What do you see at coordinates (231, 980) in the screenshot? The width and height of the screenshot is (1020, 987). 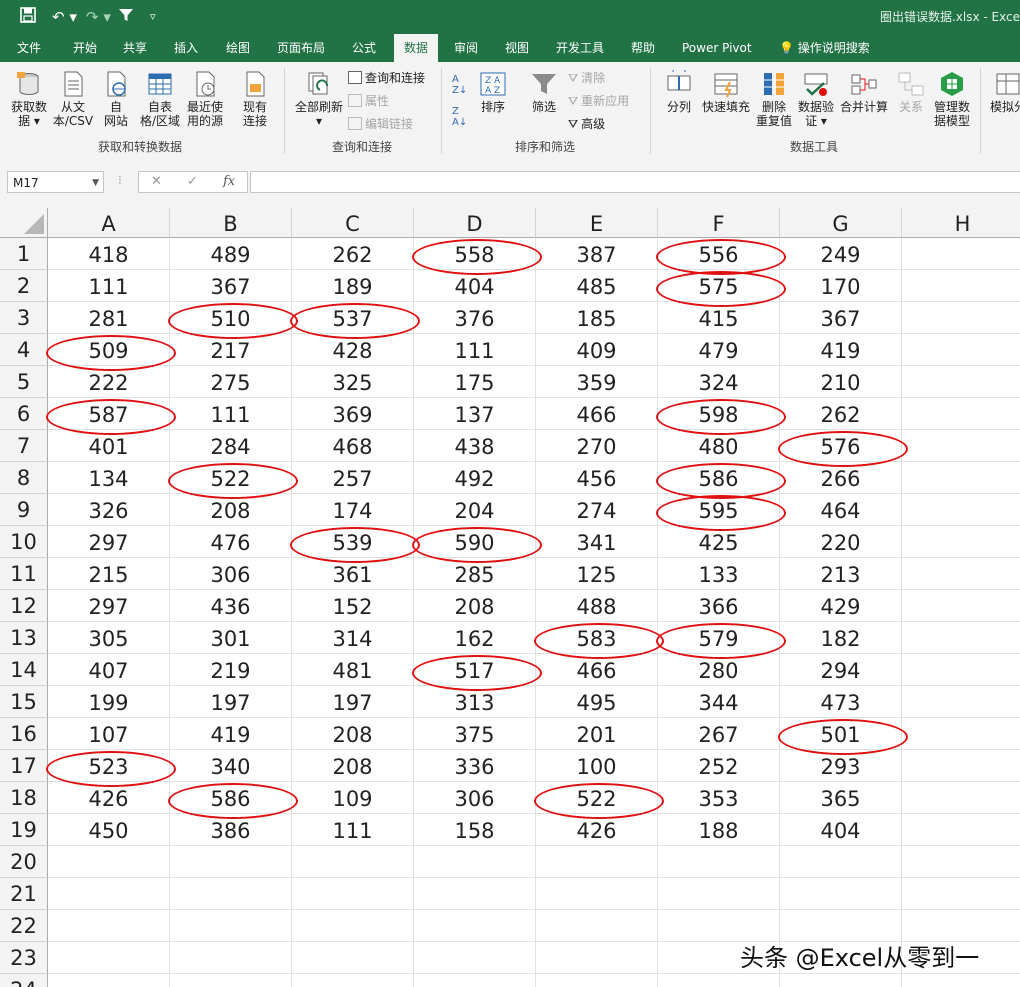 I see `cell-b24` at bounding box center [231, 980].